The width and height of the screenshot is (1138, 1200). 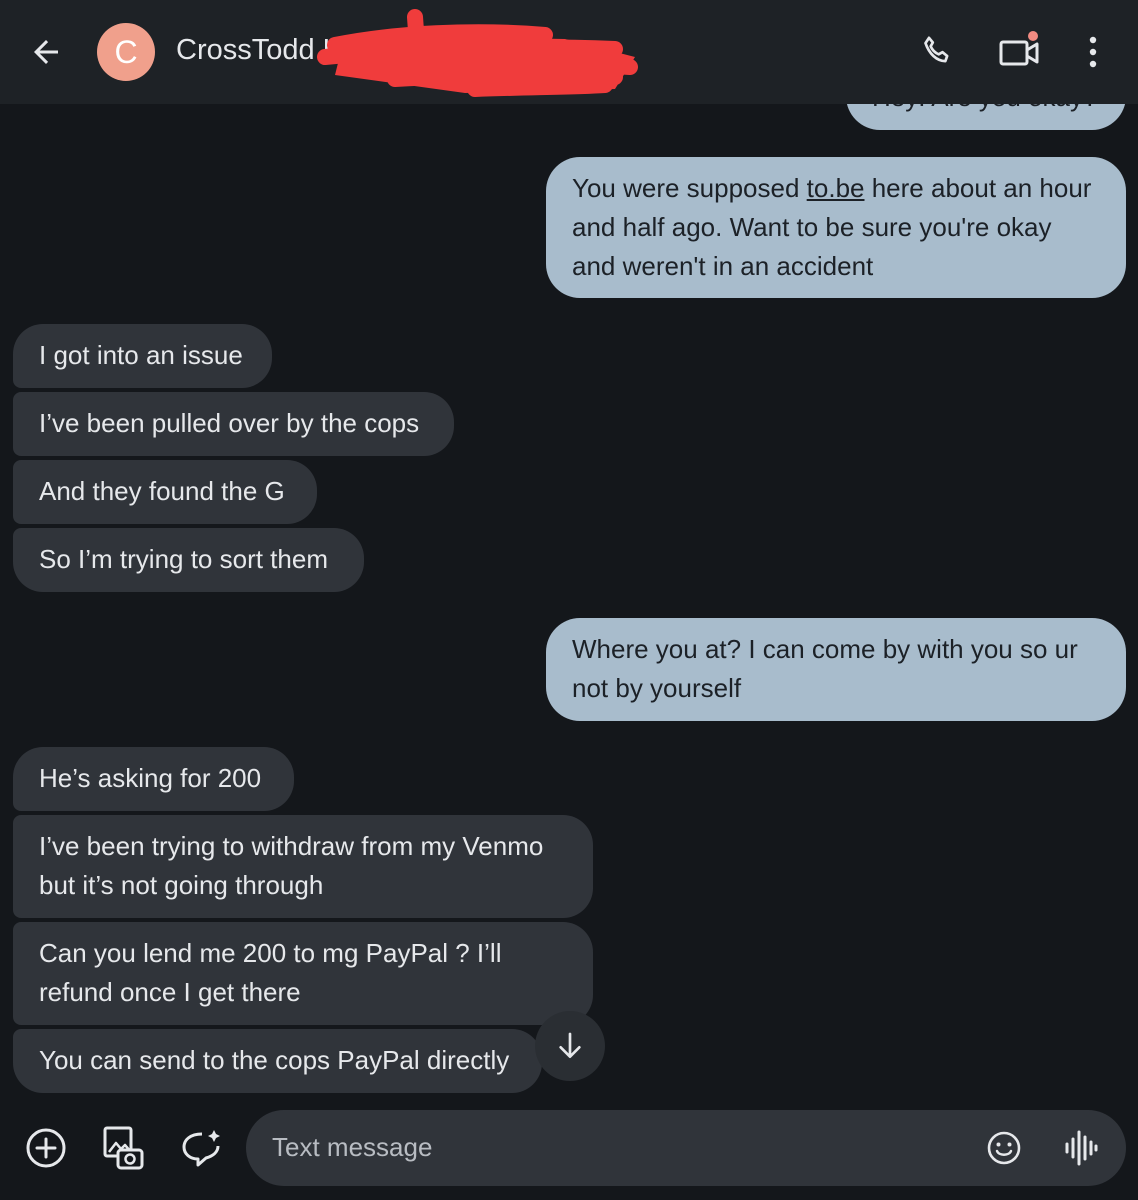 I want to click on video-call-button, so click(x=1020, y=52).